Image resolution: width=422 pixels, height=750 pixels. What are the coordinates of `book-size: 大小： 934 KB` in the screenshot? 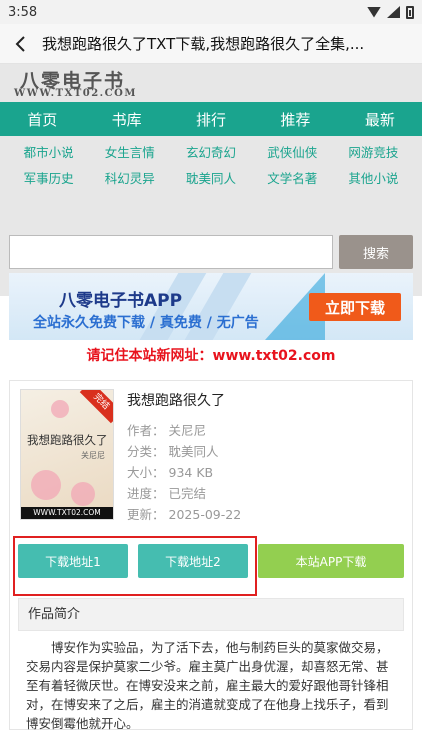 It's located at (265, 472).